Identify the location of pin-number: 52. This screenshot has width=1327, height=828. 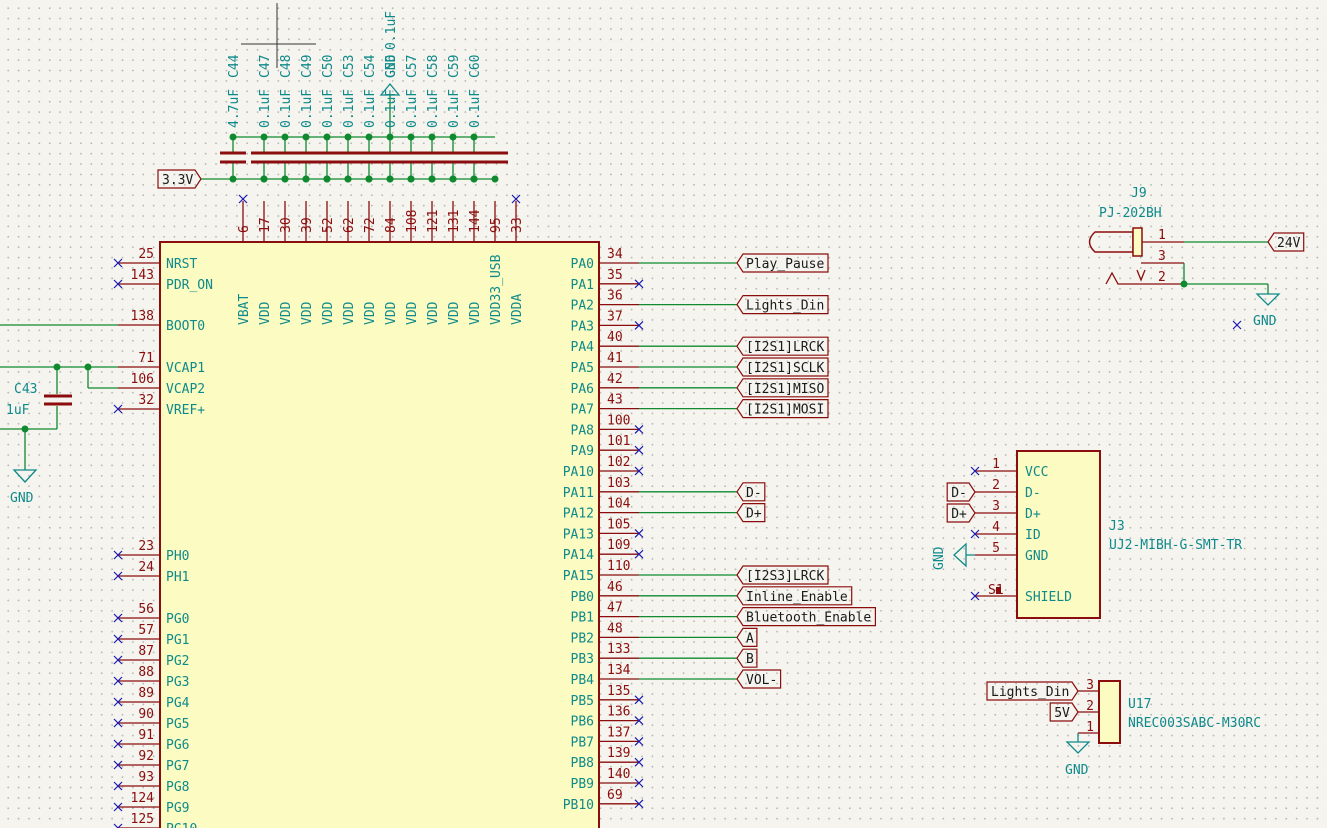
(328, 225).